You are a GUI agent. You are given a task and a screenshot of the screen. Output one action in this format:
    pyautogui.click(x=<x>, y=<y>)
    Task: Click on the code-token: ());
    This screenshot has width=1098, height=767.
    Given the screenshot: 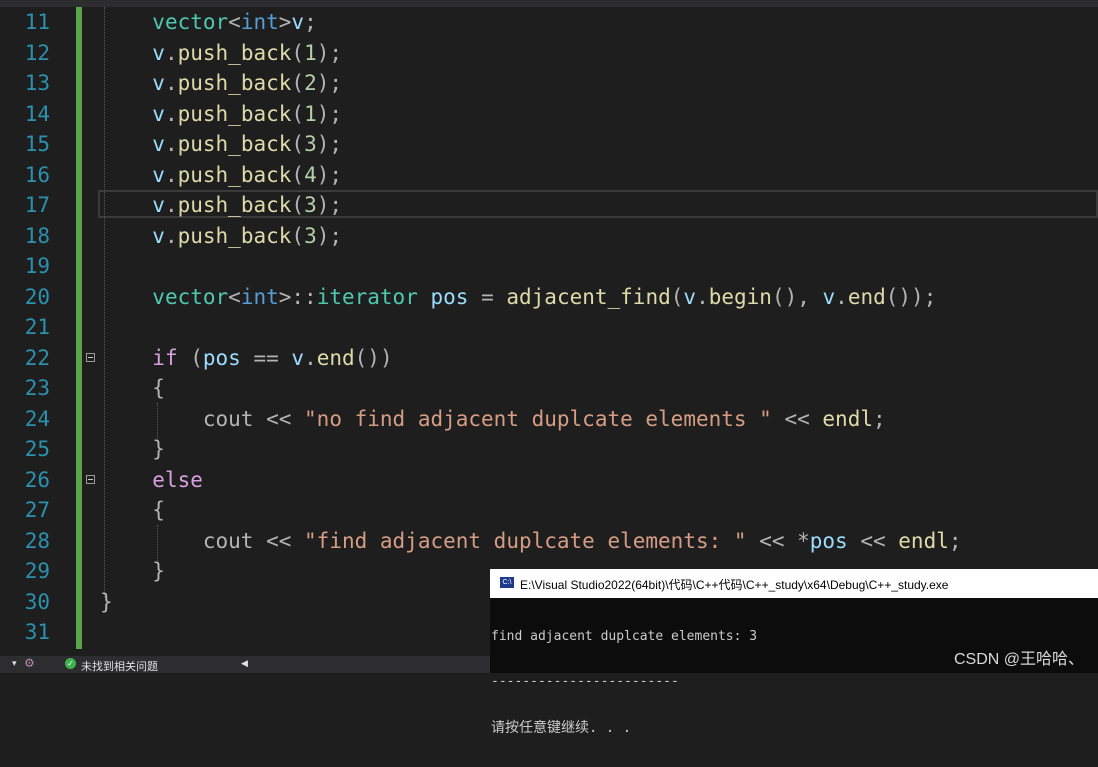 What is the action you would take?
    pyautogui.click(x=911, y=296)
    